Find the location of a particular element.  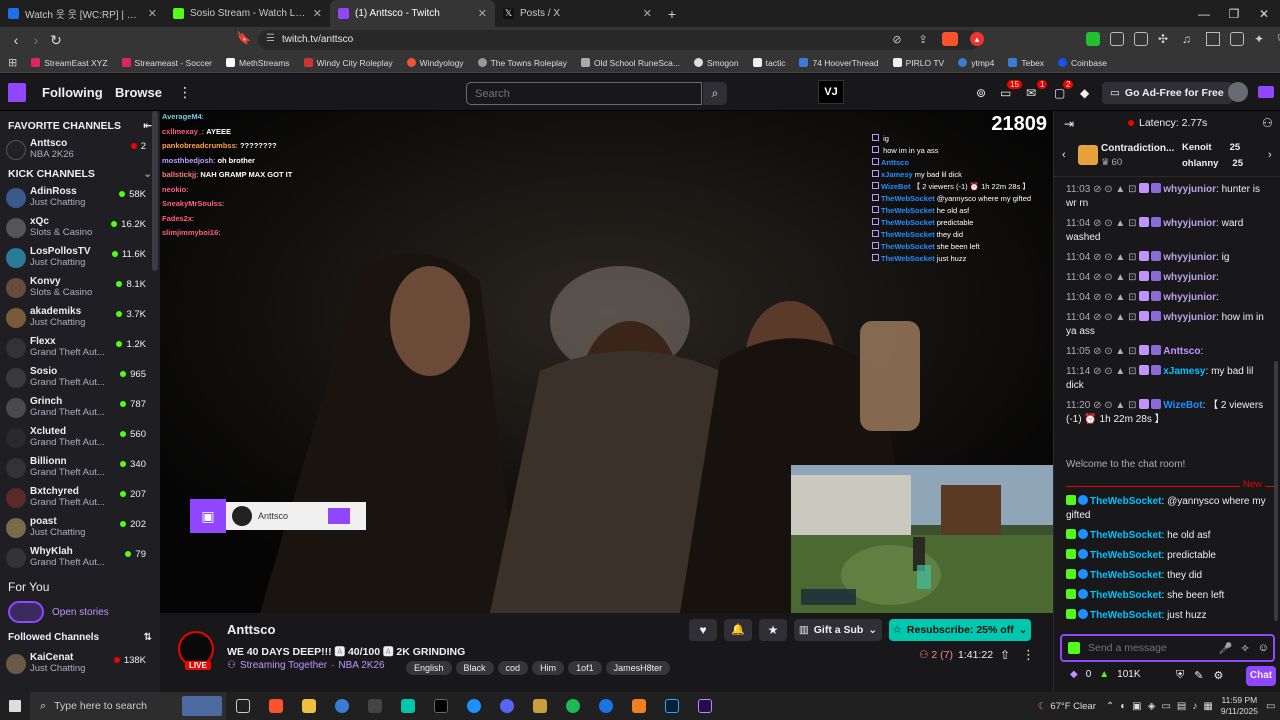

windows-start-icon is located at coordinates (15, 706).